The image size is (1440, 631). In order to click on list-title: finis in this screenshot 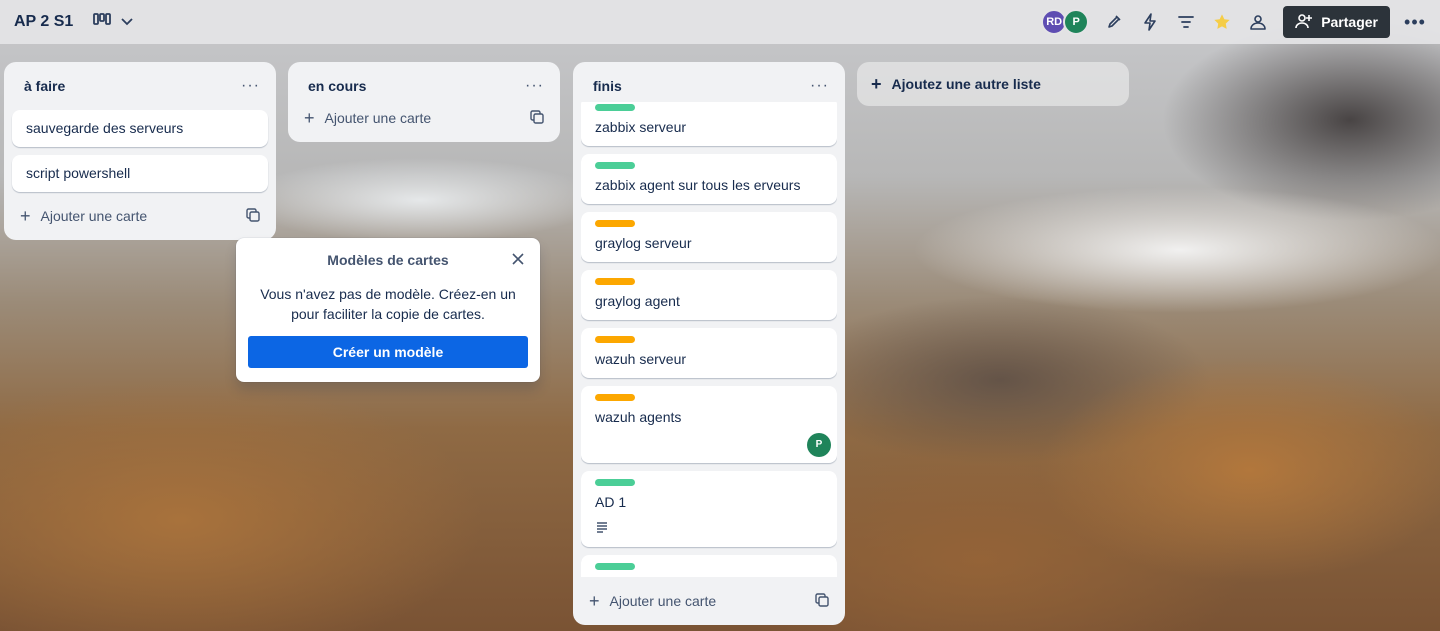, I will do `click(607, 86)`.